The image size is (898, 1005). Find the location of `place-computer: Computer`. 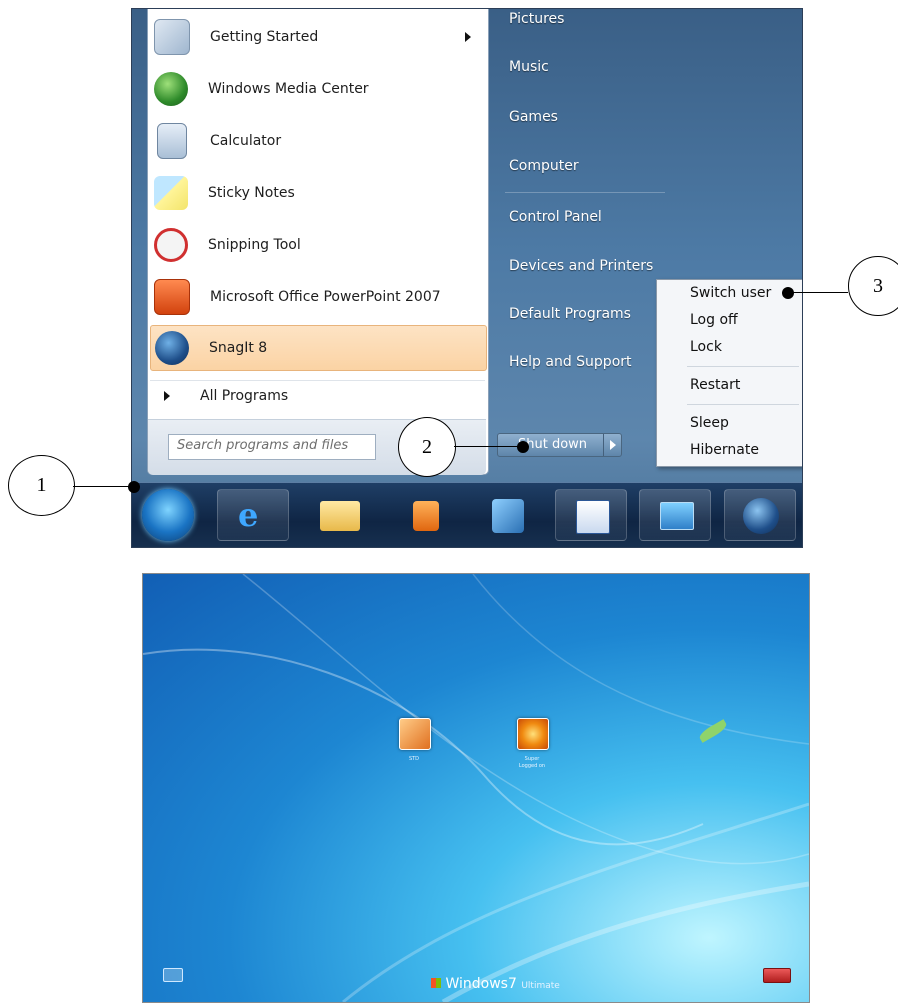

place-computer: Computer is located at coordinates (544, 166).